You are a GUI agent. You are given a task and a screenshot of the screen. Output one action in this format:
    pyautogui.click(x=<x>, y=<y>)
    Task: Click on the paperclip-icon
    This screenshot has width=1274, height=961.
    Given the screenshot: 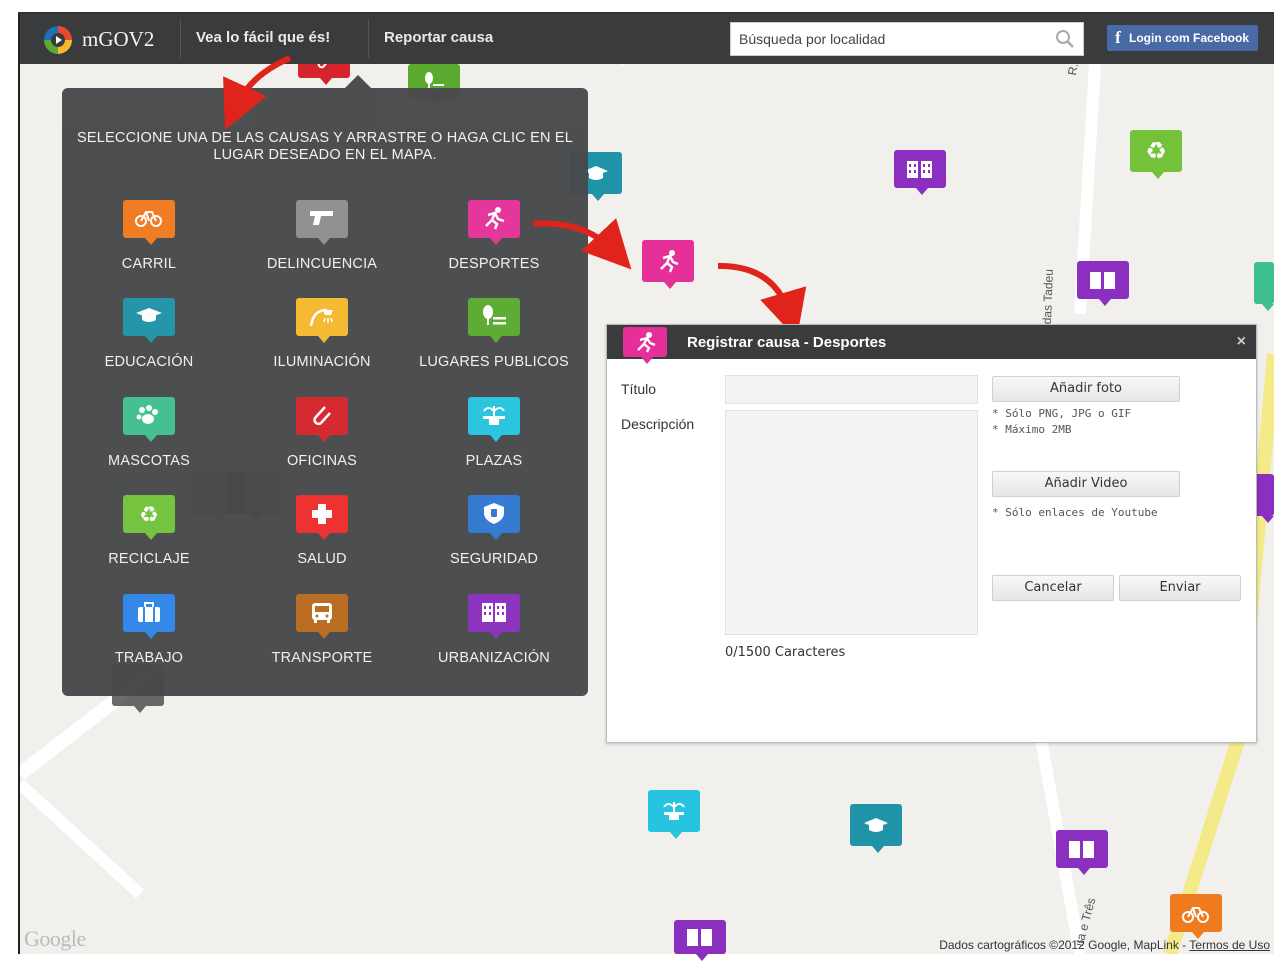 What is the action you would take?
    pyautogui.click(x=322, y=416)
    